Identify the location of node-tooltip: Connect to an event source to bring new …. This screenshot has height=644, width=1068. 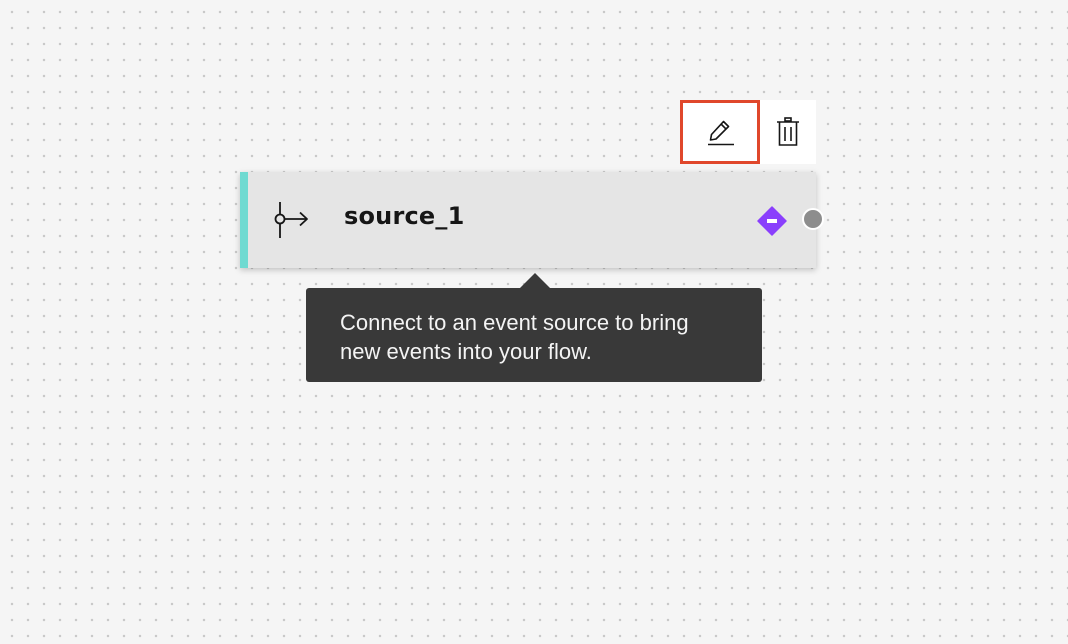
(534, 335).